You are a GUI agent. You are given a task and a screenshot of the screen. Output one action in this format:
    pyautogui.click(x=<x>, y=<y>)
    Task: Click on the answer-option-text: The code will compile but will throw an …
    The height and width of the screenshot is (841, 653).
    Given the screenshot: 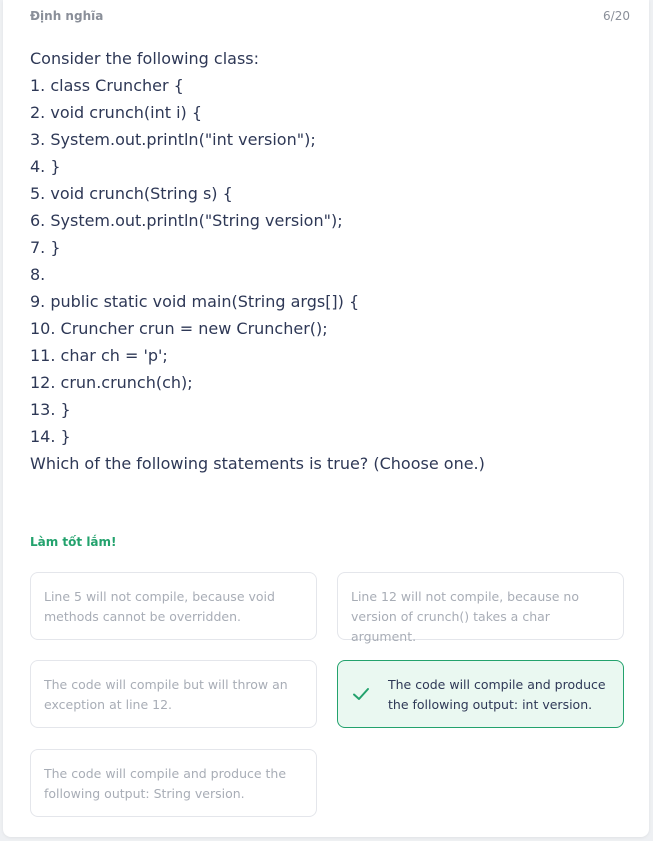 What is the action you would take?
    pyautogui.click(x=166, y=694)
    